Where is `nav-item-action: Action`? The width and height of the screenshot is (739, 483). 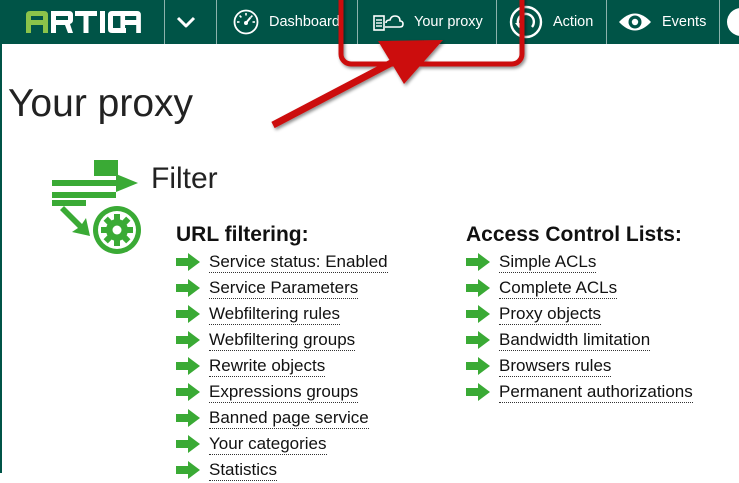 nav-item-action: Action is located at coordinates (551, 22).